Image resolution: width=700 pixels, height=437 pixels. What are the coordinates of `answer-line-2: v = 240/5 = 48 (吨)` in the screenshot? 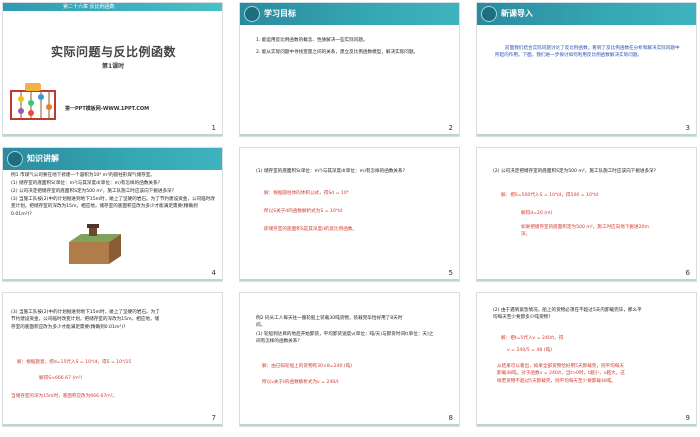 It's located at (529, 350).